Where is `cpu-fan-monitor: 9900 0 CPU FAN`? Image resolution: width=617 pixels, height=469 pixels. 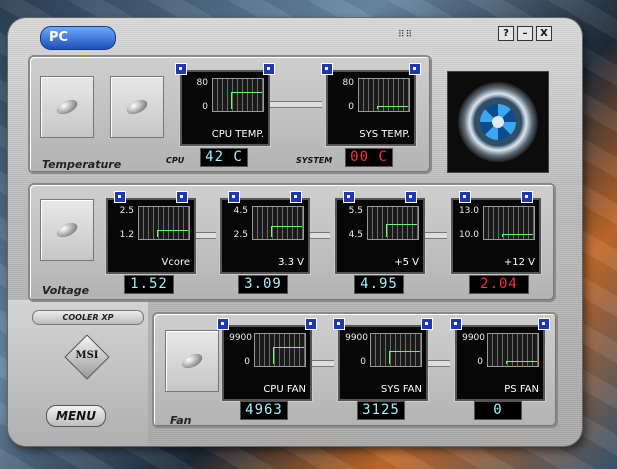
cpu-fan-monitor: 9900 0 CPU FAN is located at coordinates (267, 359).